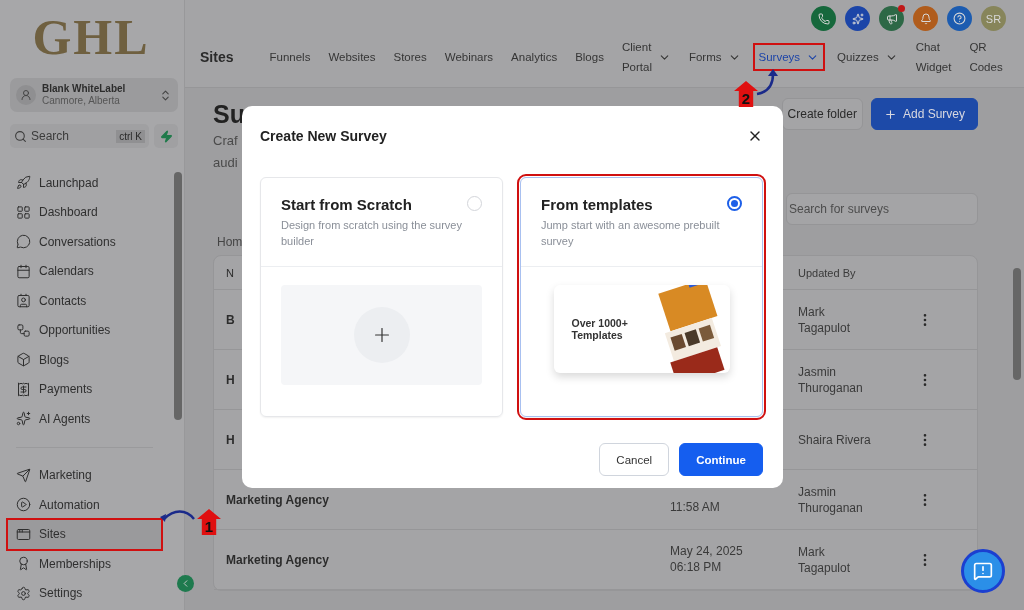  I want to click on radio-button, so click(734, 203).